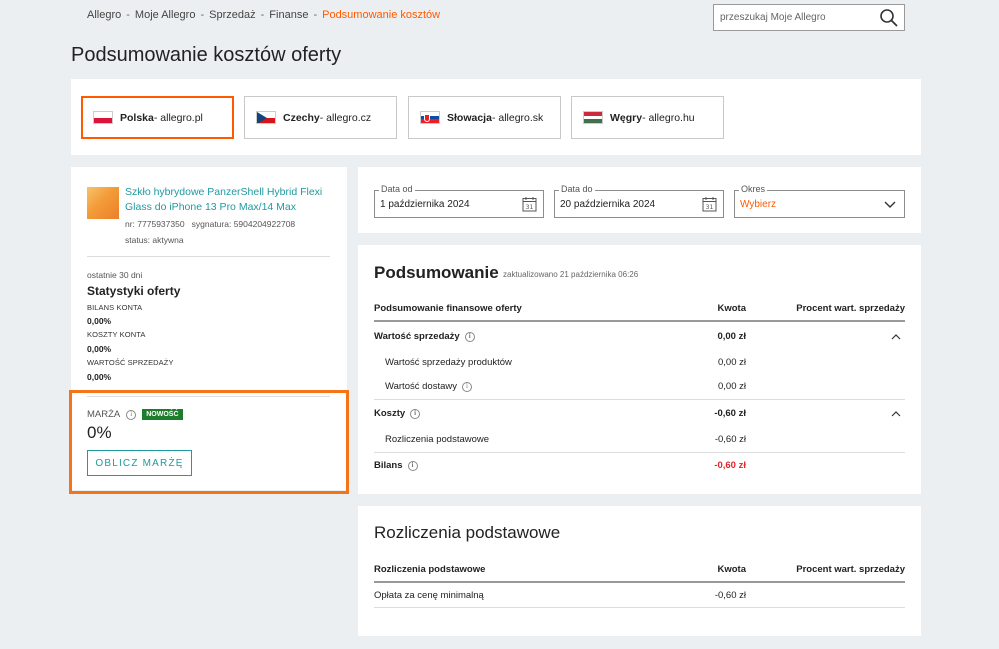 This screenshot has height=649, width=999. I want to click on settlement-row-label: Opłata za cenę minimalną, so click(429, 595).